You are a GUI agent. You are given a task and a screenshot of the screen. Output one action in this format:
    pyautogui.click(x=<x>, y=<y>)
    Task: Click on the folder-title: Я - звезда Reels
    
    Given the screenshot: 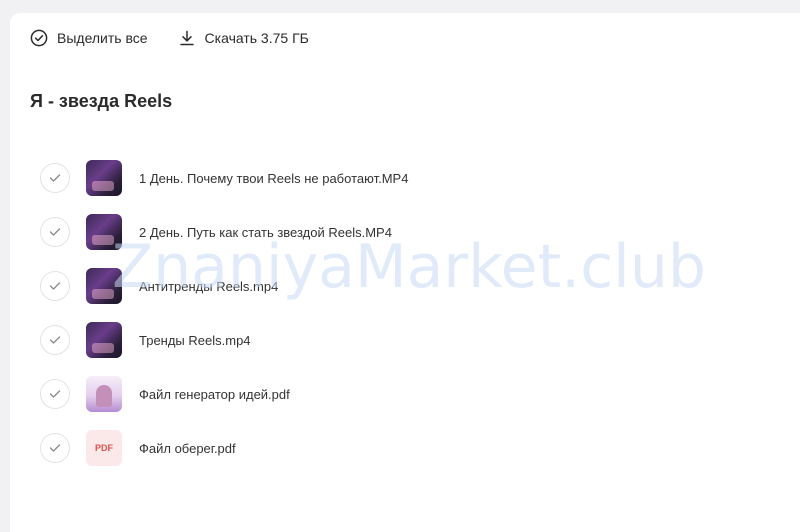 What is the action you would take?
    pyautogui.click(x=101, y=101)
    